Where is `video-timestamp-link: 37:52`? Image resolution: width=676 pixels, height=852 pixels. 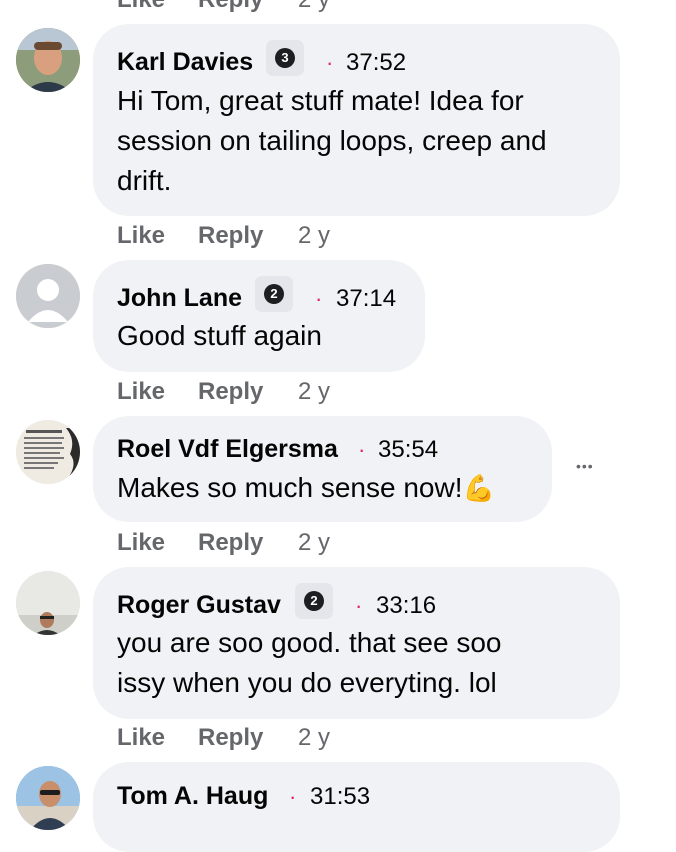
video-timestamp-link: 37:52 is located at coordinates (376, 63).